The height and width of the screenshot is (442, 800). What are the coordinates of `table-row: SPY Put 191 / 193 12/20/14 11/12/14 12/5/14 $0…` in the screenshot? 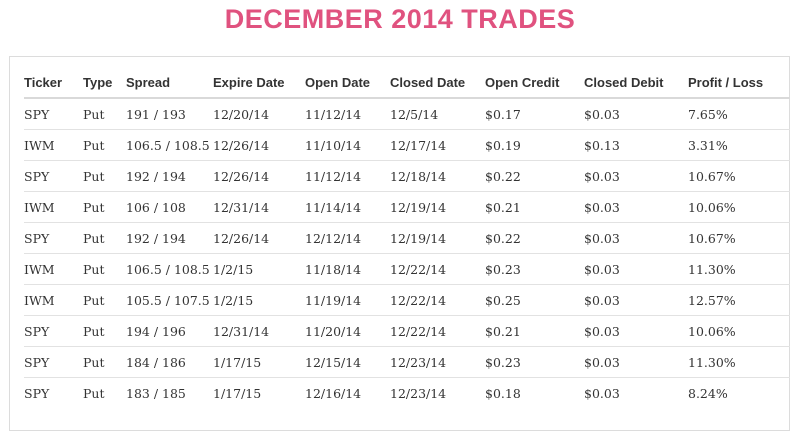 It's located at (407, 114).